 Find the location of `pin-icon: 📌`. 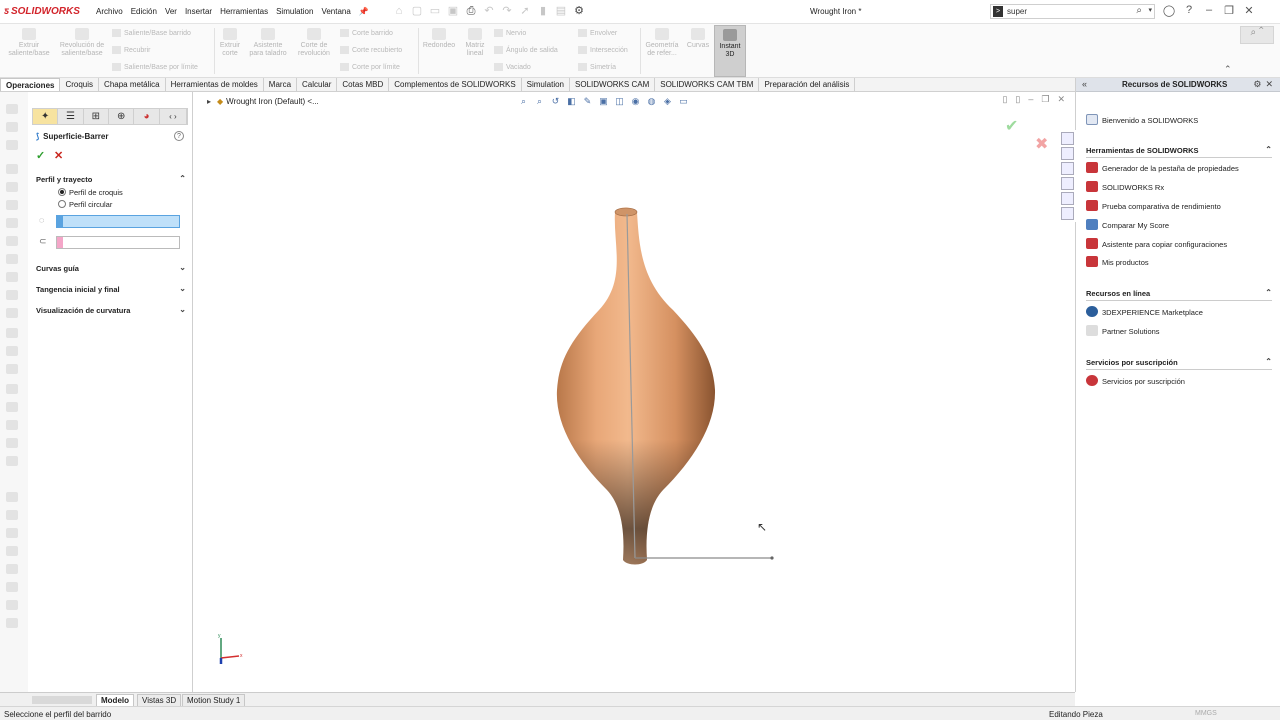

pin-icon: 📌 is located at coordinates (364, 11).